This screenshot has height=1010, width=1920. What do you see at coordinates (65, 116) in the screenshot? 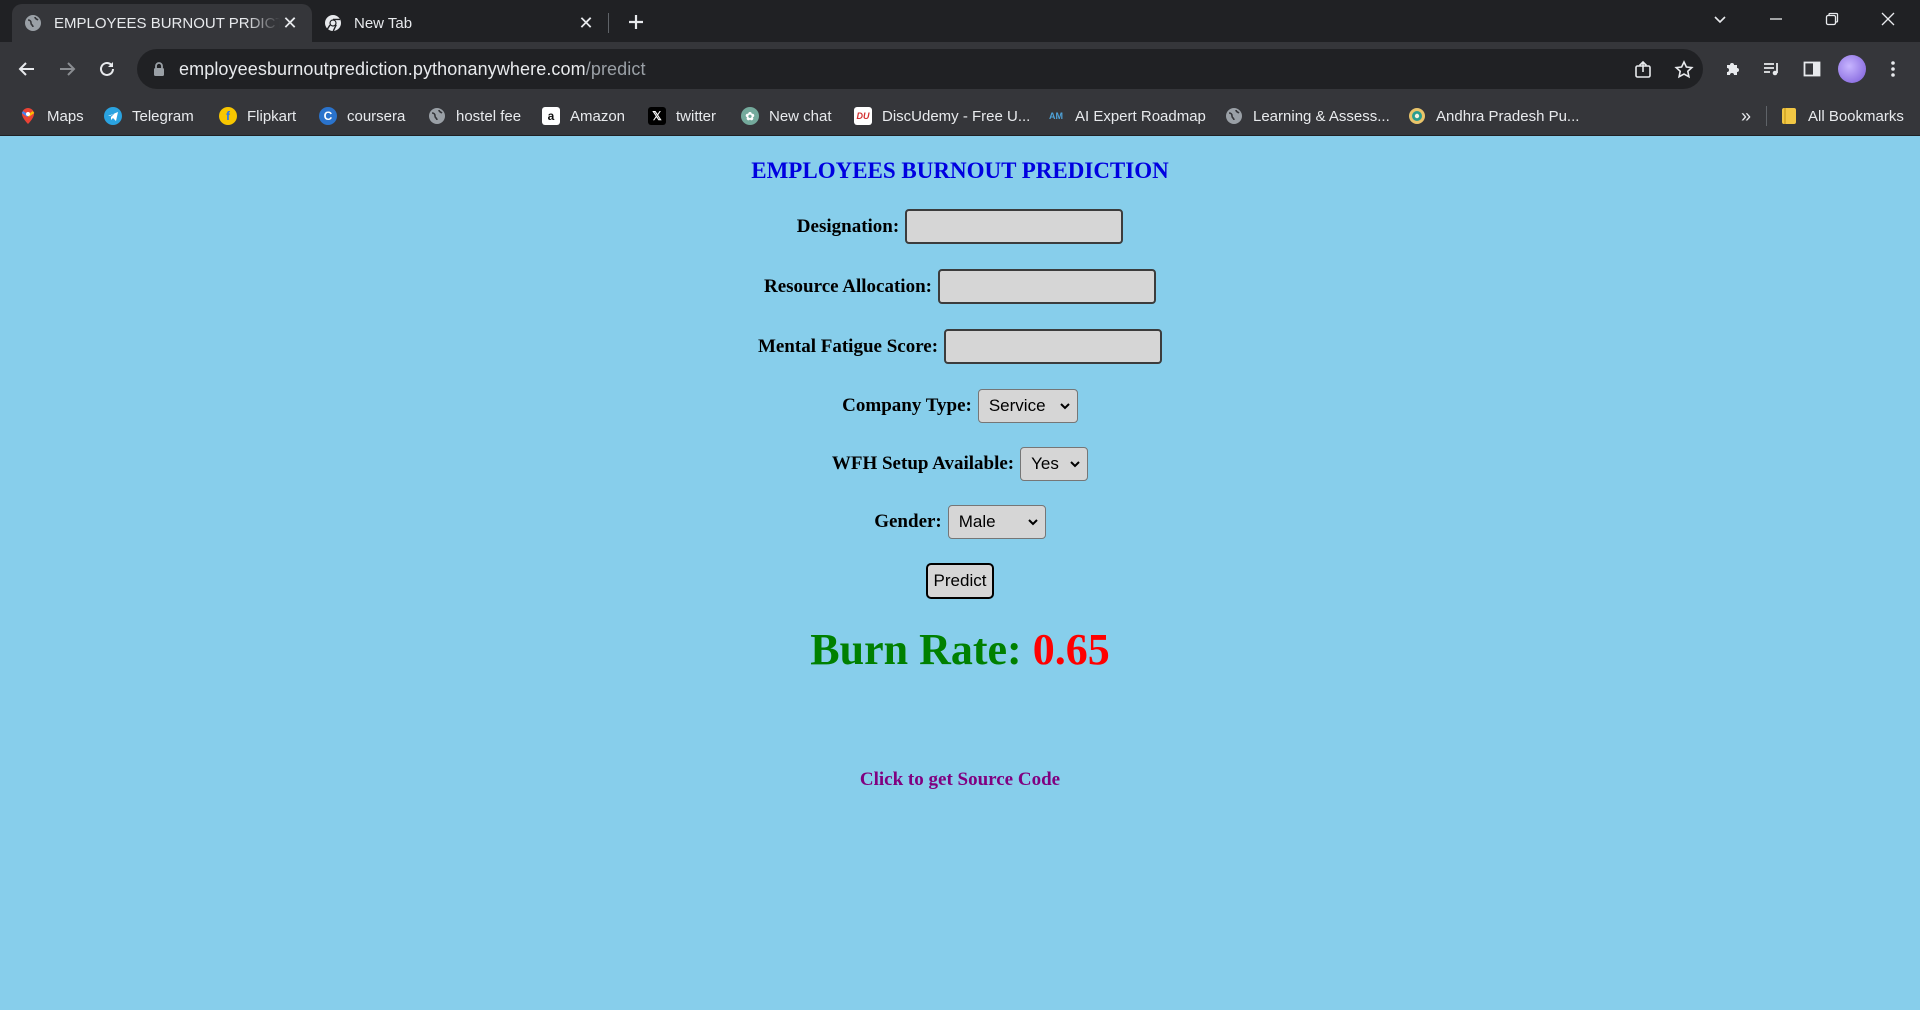
I see `bookmark-label: Maps` at bounding box center [65, 116].